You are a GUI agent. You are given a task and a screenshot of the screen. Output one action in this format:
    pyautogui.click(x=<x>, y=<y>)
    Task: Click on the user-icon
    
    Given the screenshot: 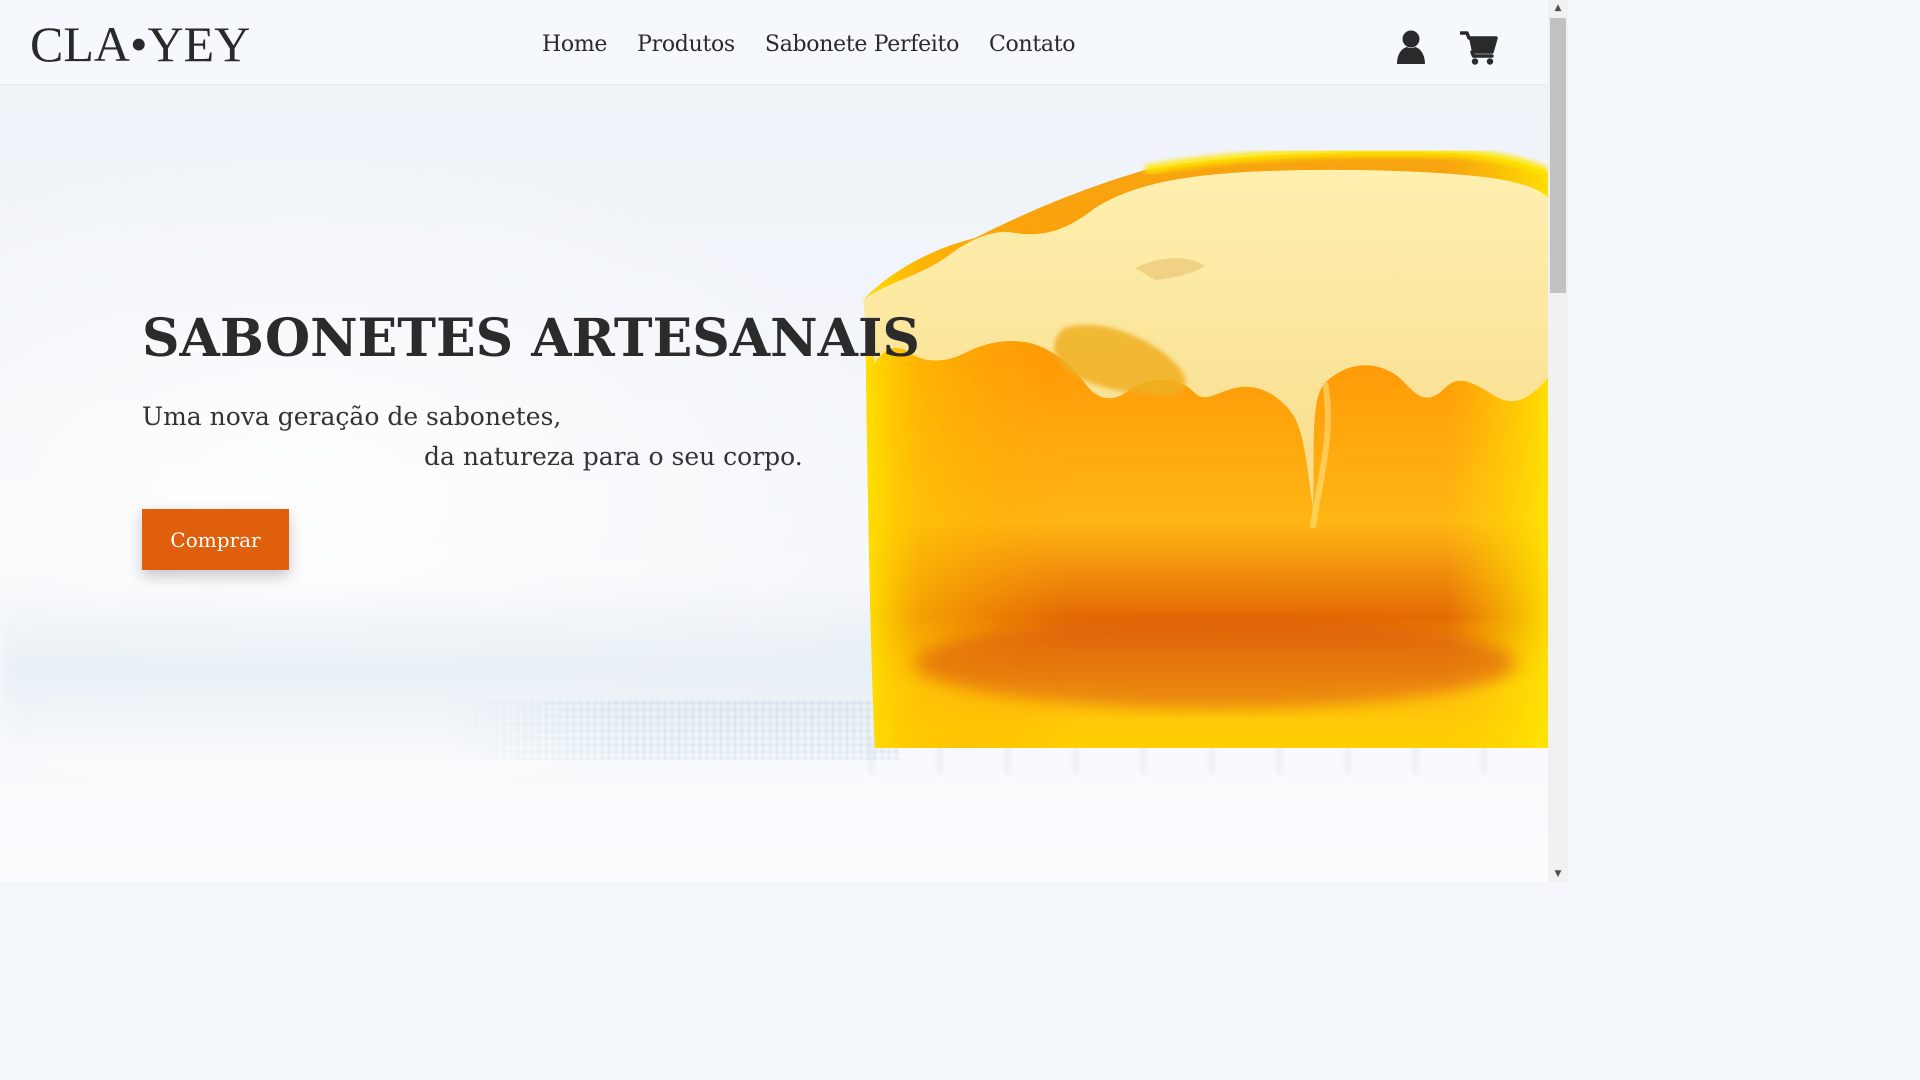 What is the action you would take?
    pyautogui.click(x=1412, y=48)
    